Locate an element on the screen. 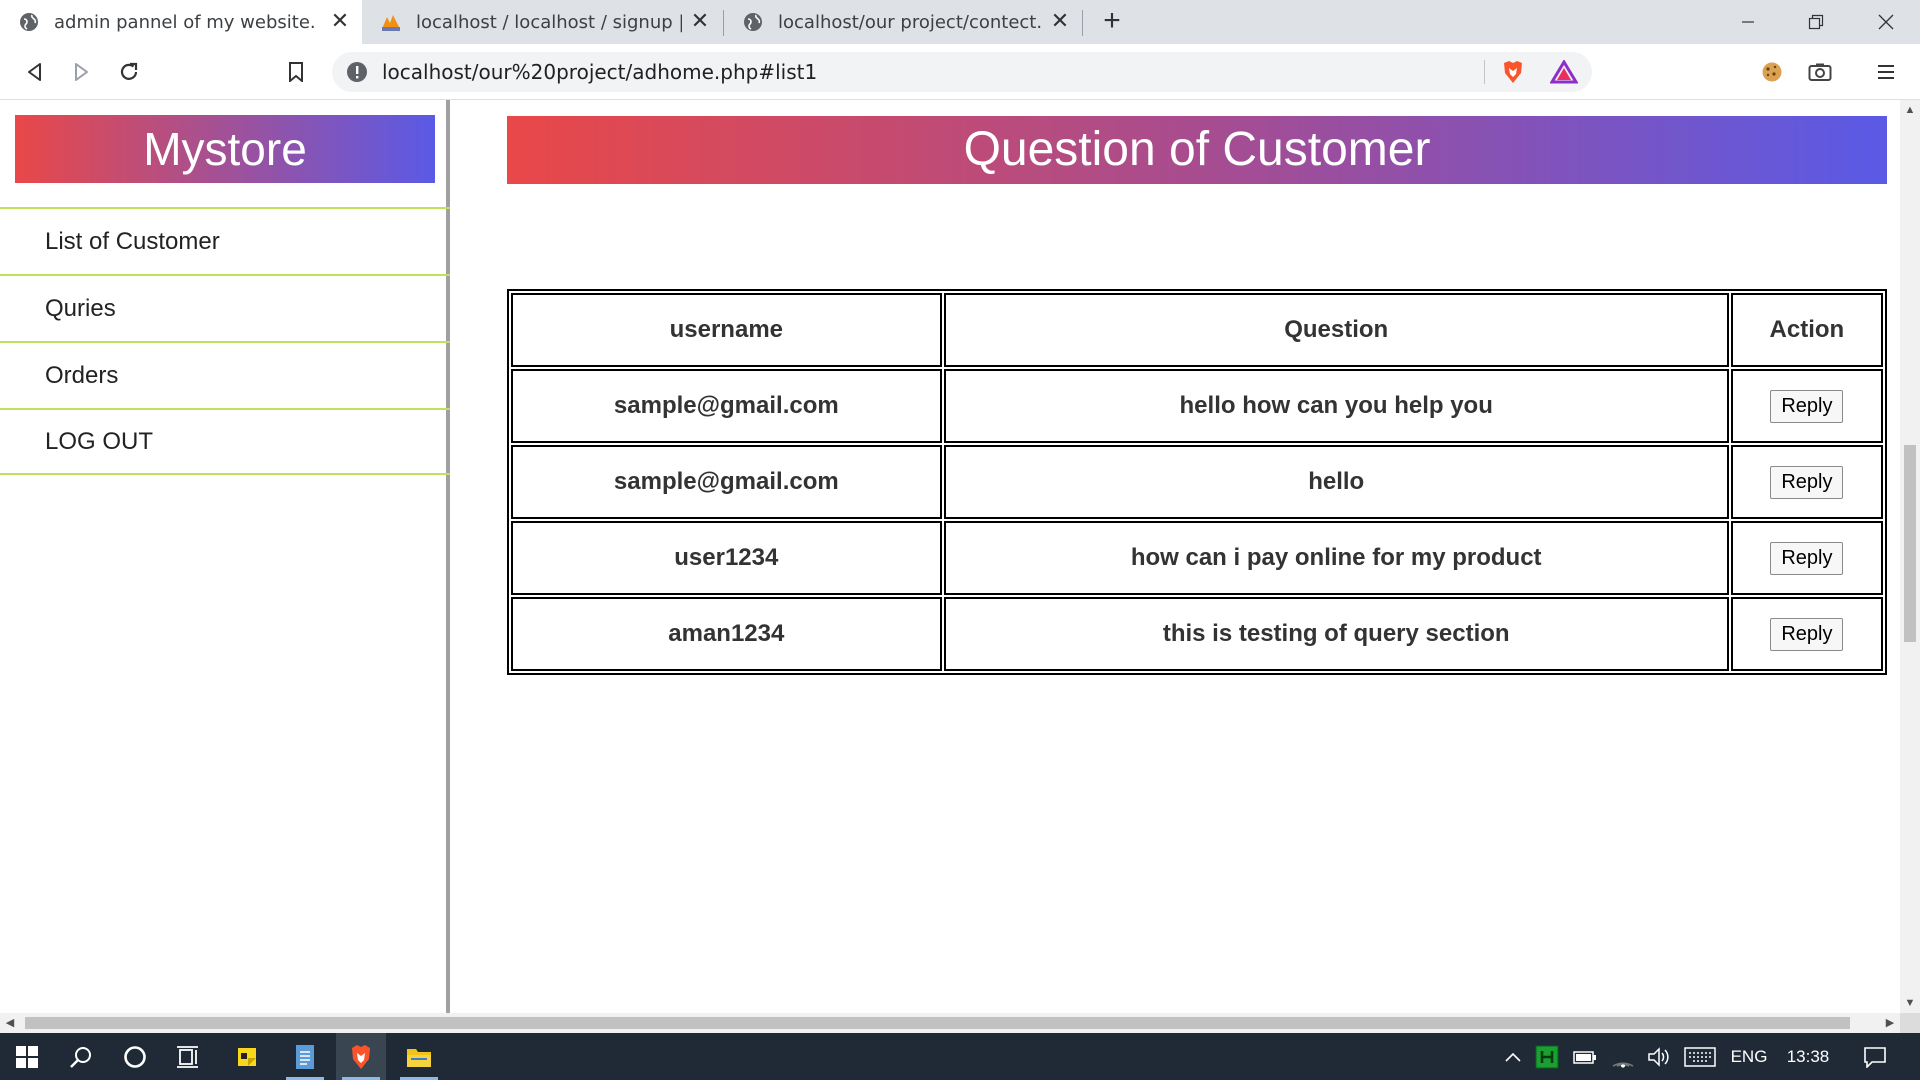  sidebar-item-list-of-customer: List of Customer is located at coordinates (225, 240).